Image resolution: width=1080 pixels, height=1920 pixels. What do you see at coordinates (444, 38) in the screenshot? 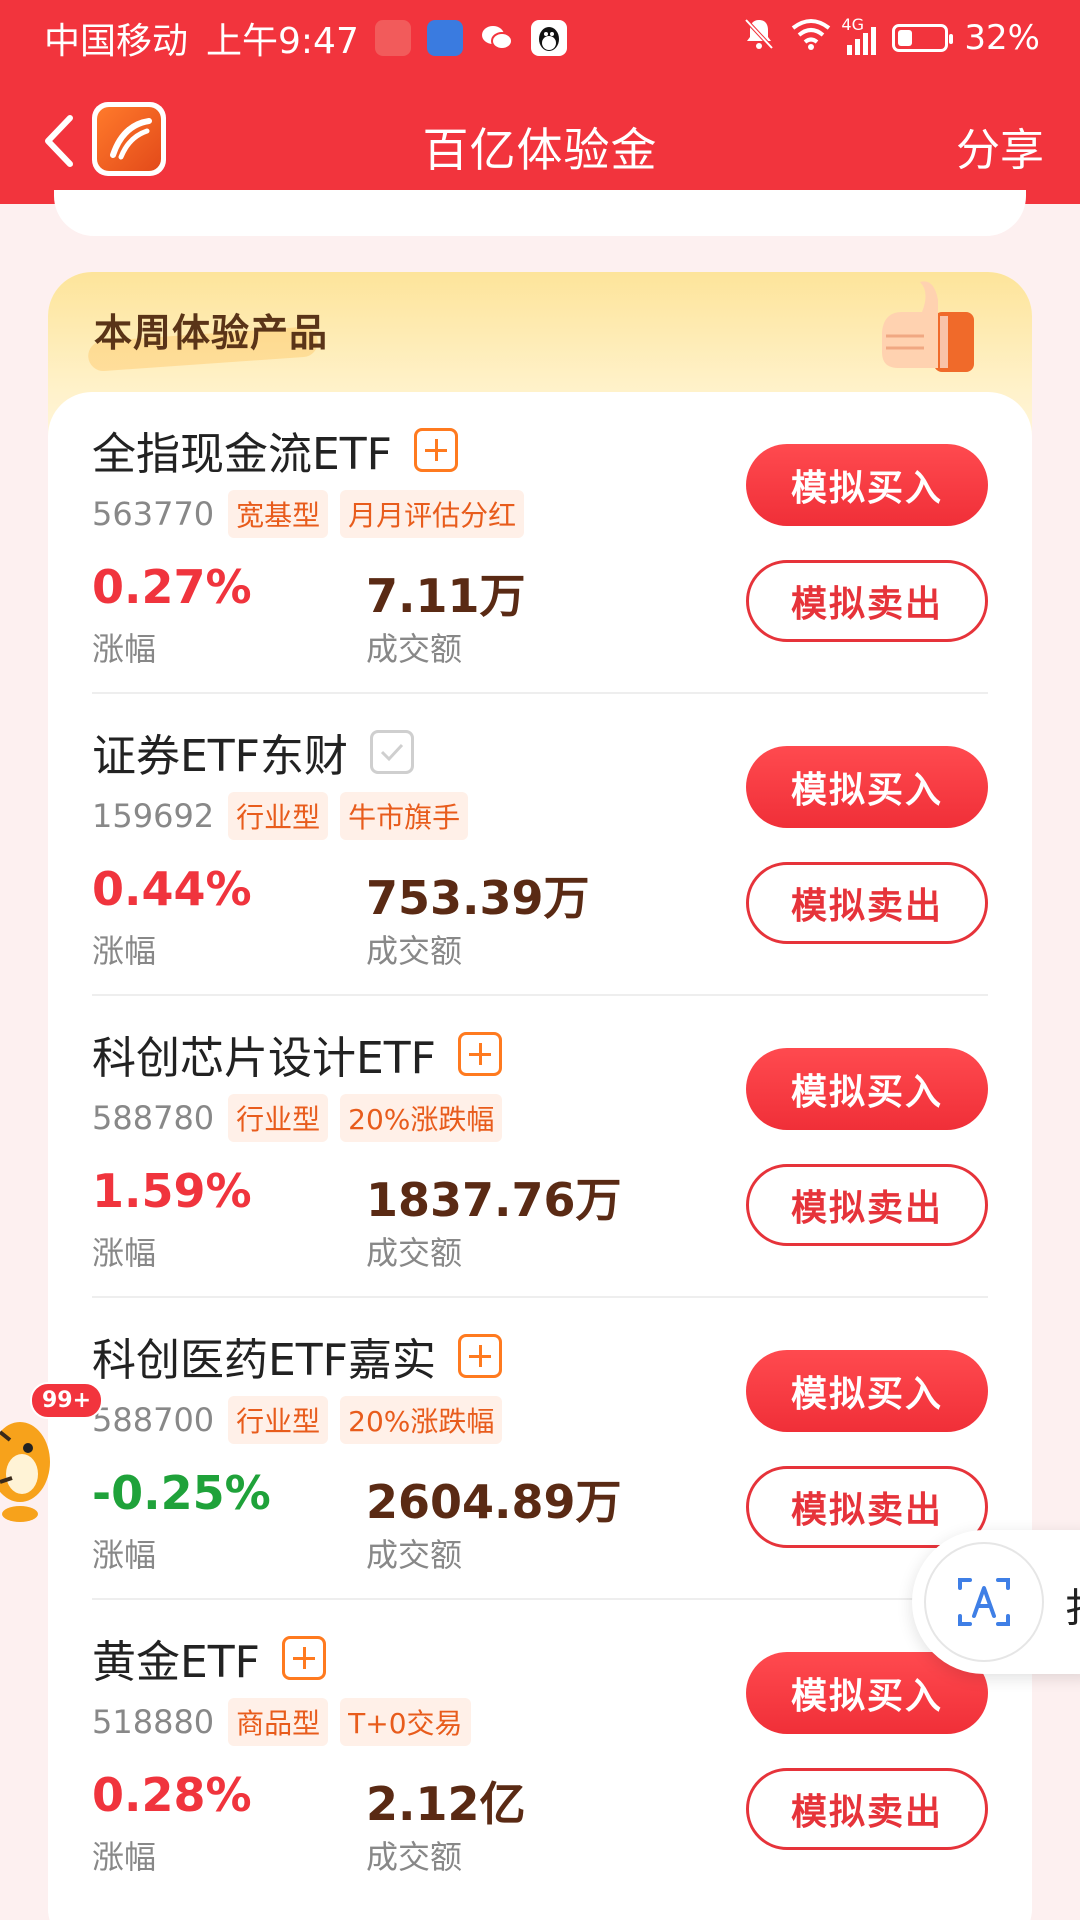
I see `game-app-icon` at bounding box center [444, 38].